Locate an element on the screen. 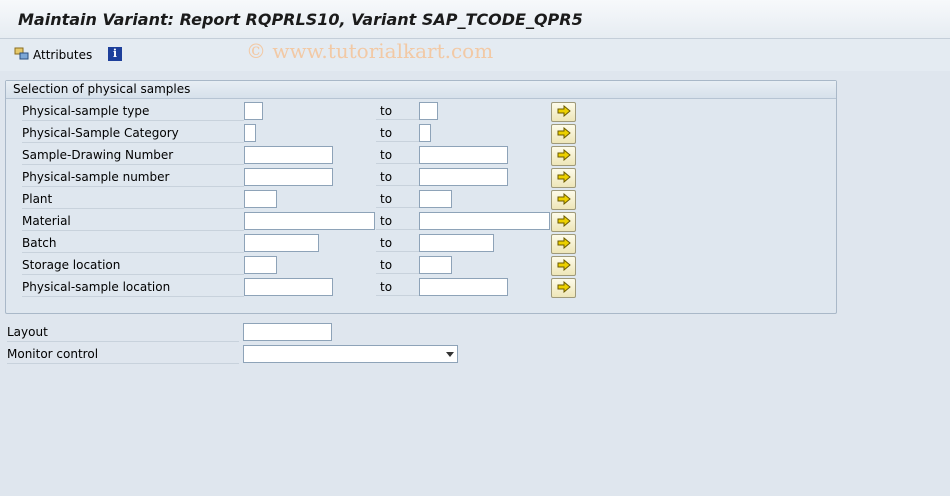 This screenshot has width=950, height=496. field-label: Material is located at coordinates (133, 221).